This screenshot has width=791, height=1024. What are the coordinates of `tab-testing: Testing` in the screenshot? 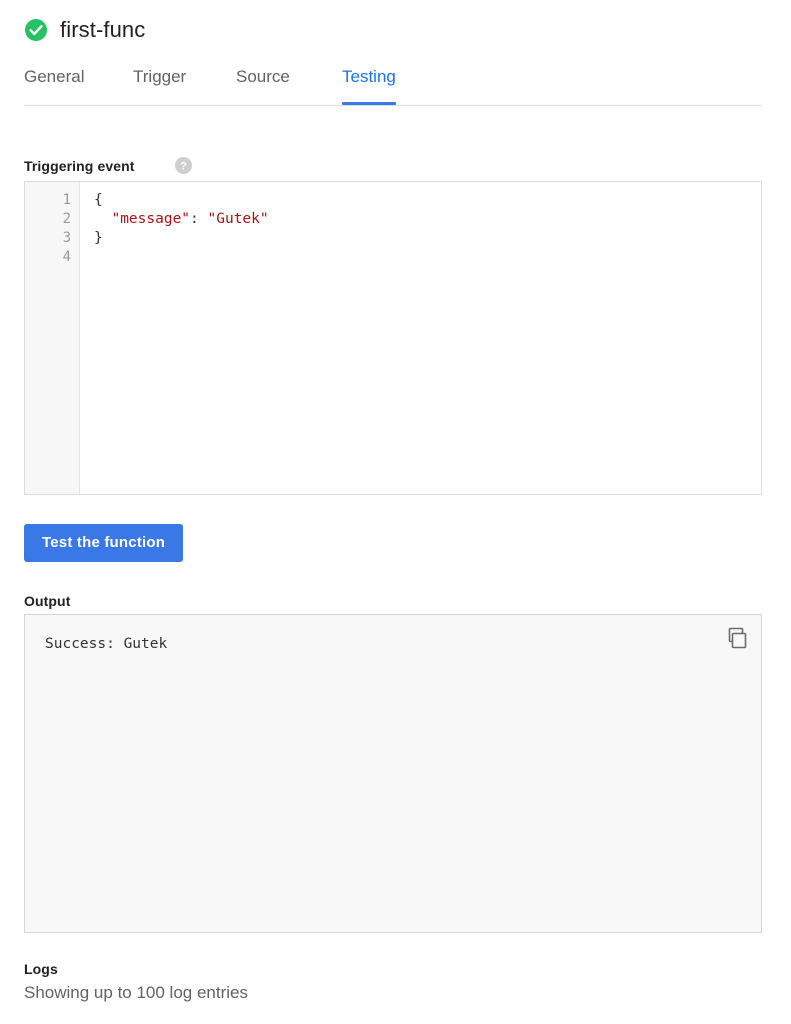 It's located at (369, 83).